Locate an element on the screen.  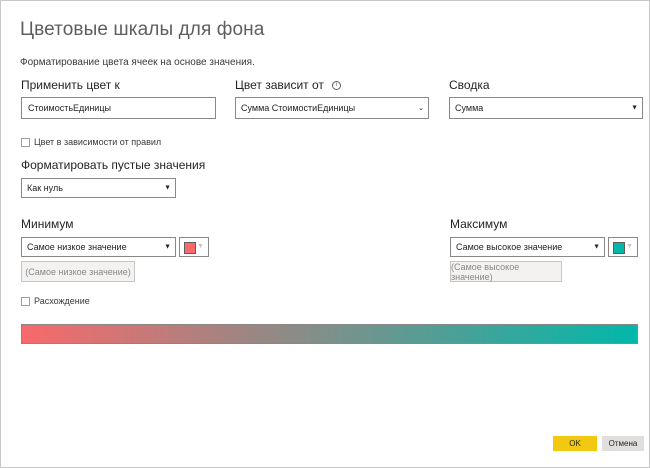
rules-checkbox is located at coordinates (25, 142).